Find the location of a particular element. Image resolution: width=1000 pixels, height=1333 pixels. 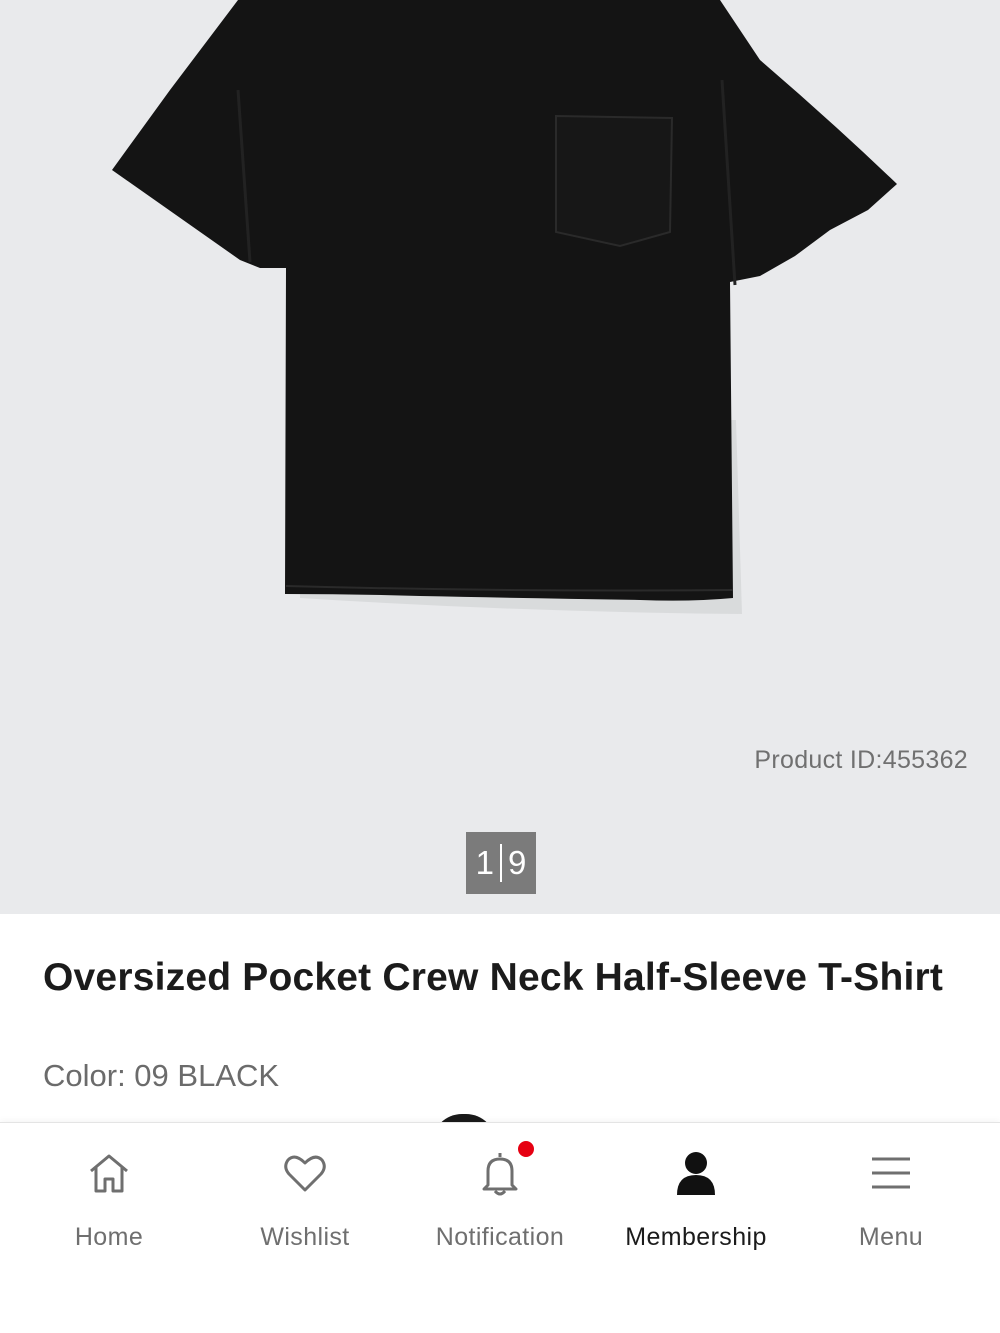

nav-membership-label: Membership is located at coordinates (696, 1237).